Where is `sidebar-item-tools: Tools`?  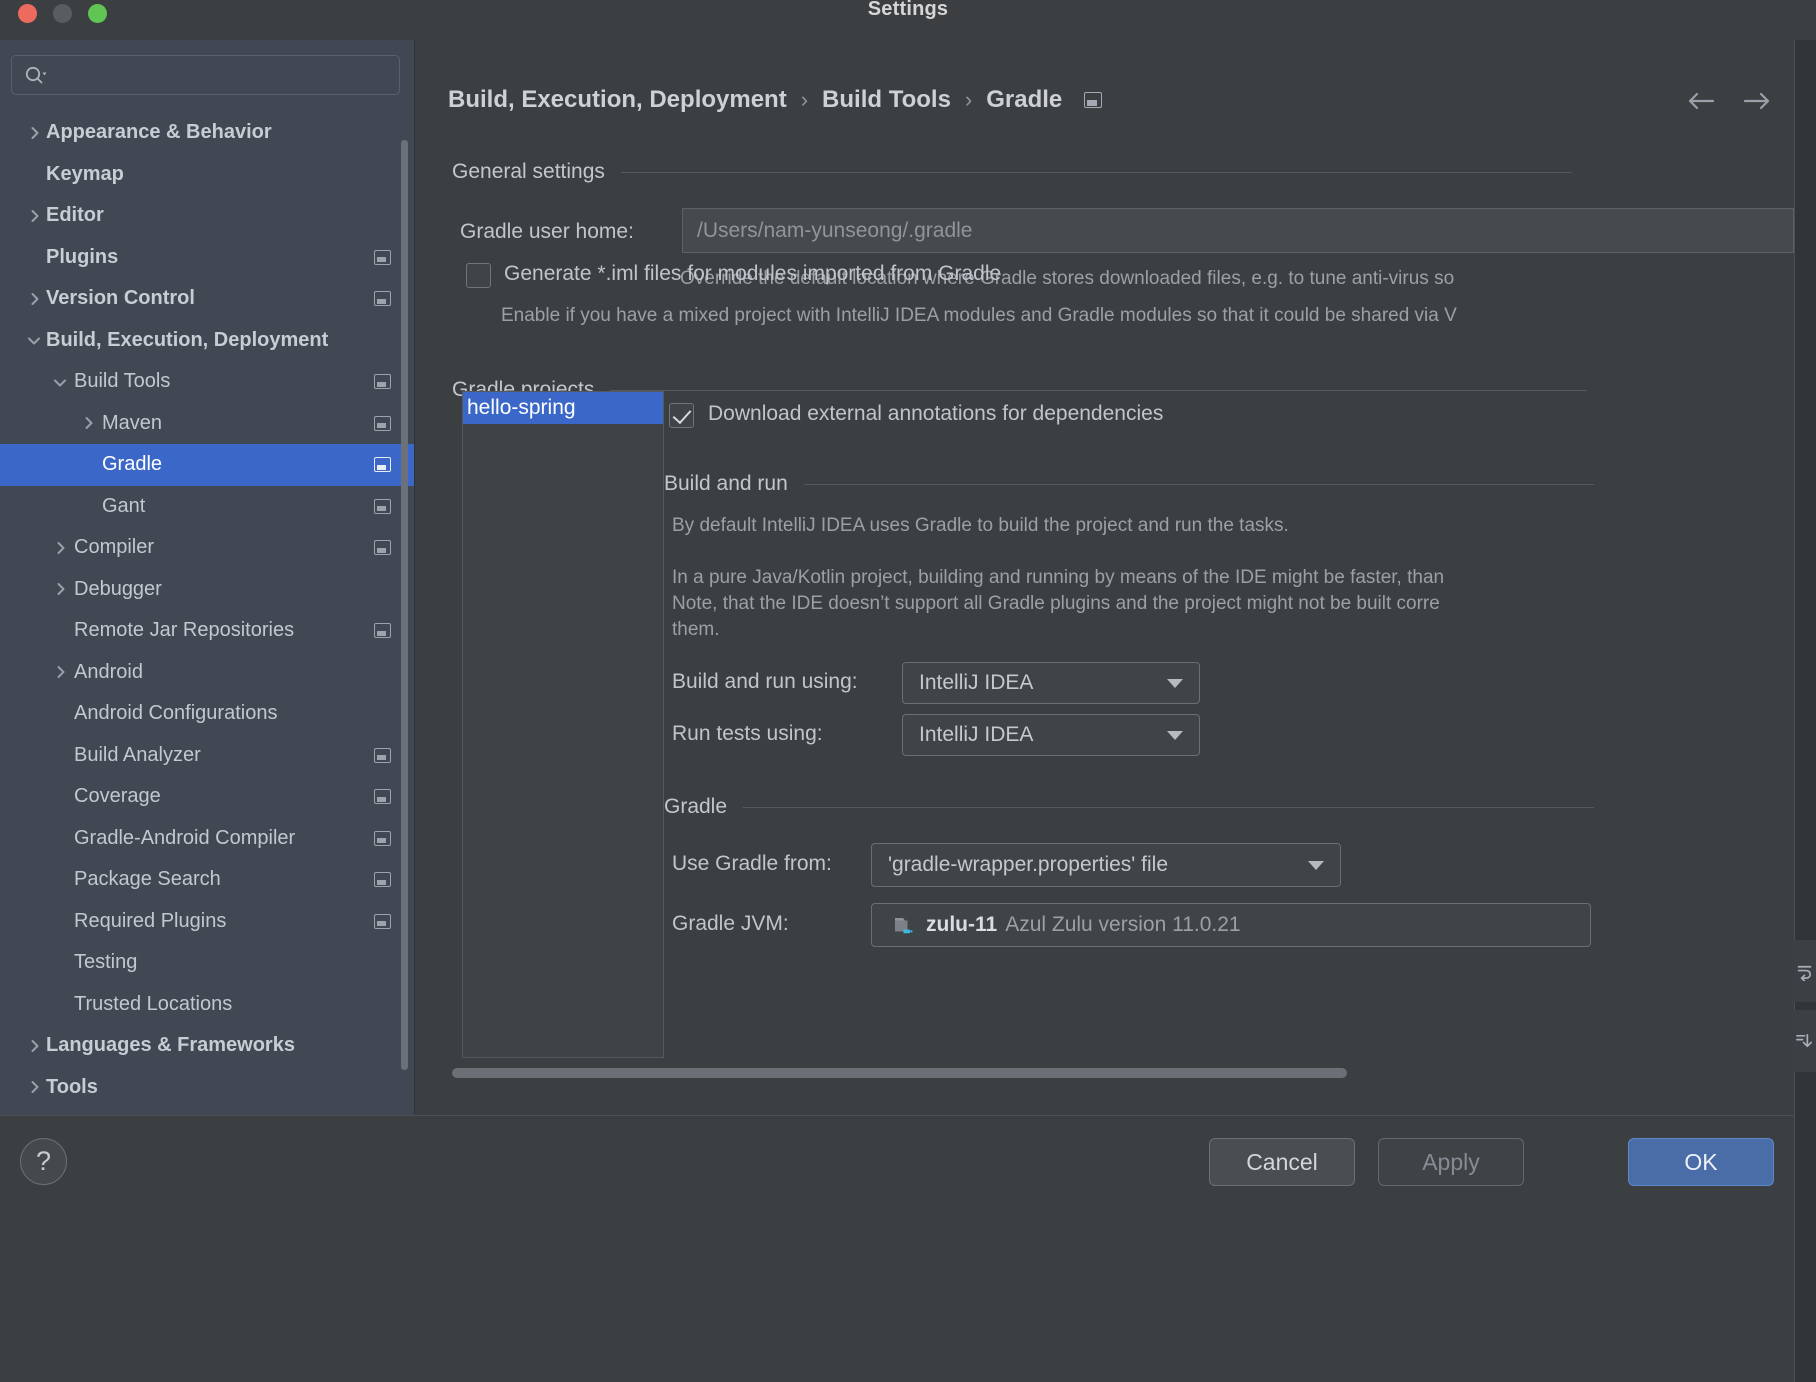
sidebar-item-tools: Tools is located at coordinates (207, 1088).